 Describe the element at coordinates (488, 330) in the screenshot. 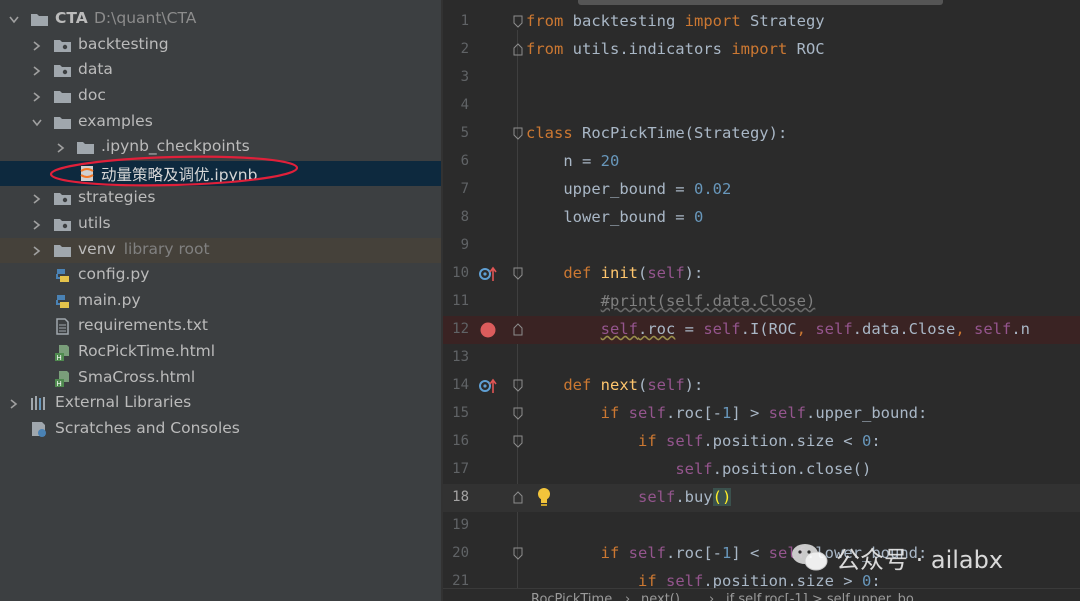

I see `breakpoint-icon` at that location.